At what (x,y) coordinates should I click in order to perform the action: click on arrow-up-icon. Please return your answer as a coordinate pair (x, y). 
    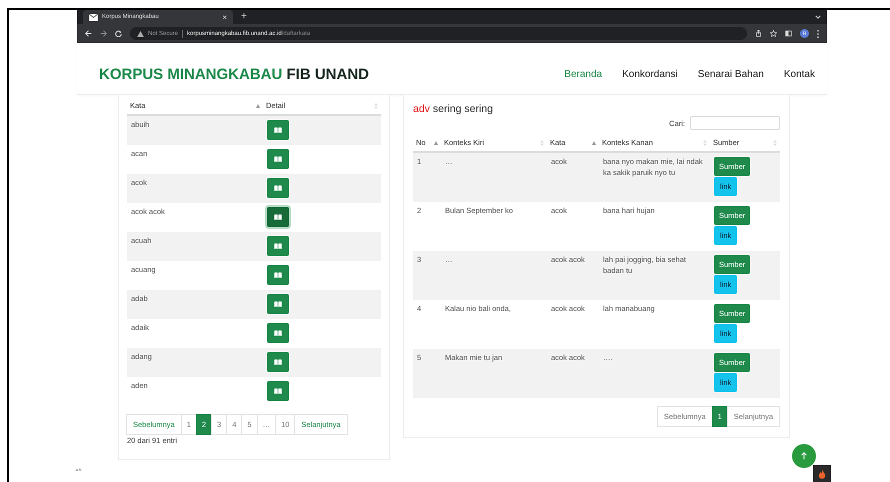
    Looking at the image, I should click on (804, 456).